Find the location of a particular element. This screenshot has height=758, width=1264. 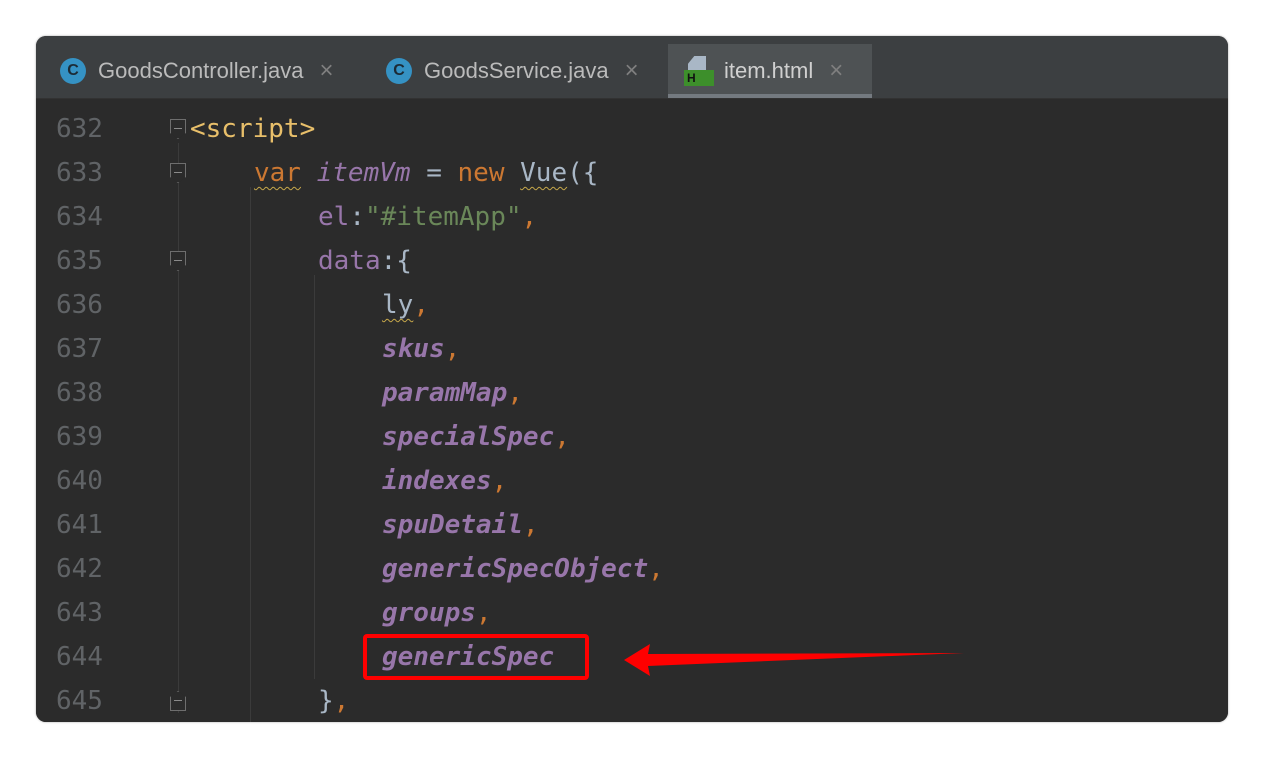

annotation-arrow-icon is located at coordinates (794, 660).